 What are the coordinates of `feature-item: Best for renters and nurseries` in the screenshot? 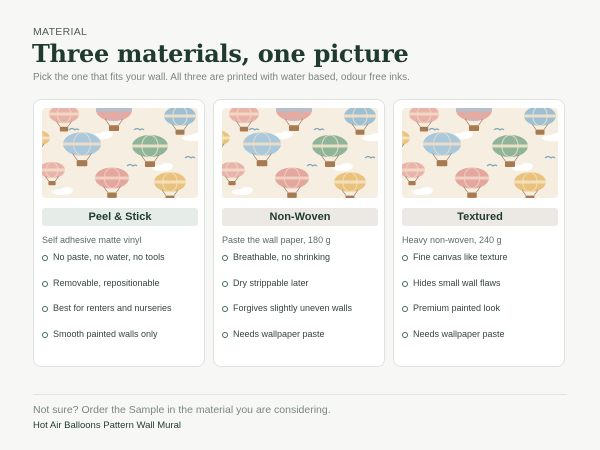 It's located at (107, 316).